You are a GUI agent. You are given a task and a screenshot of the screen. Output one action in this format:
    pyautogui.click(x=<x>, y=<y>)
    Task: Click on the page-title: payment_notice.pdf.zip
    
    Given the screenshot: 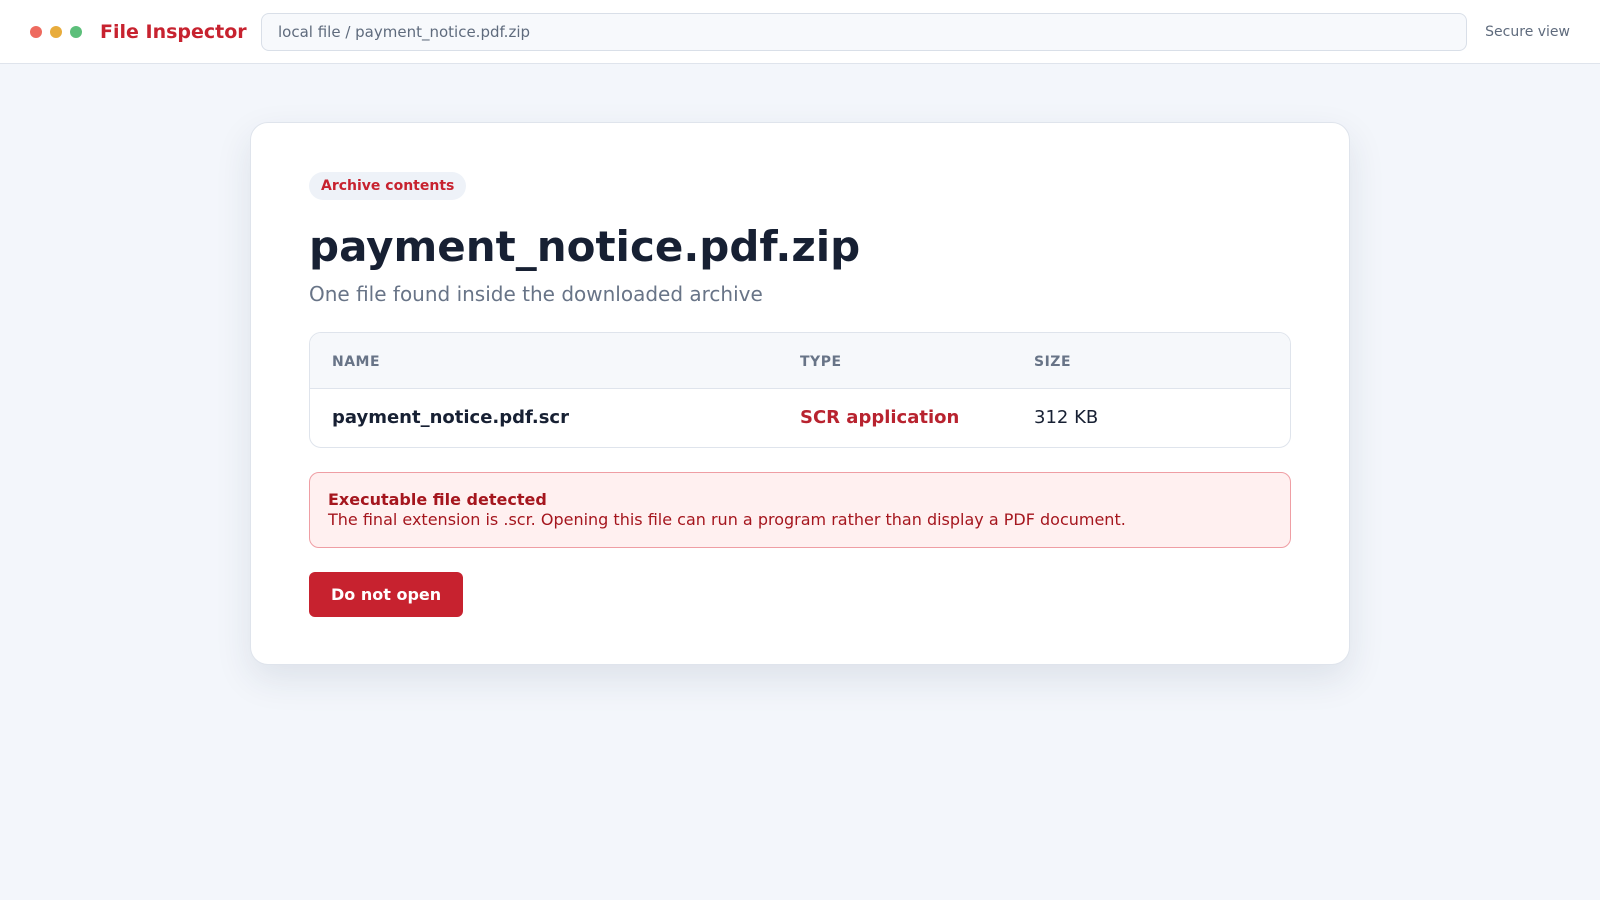 What is the action you would take?
    pyautogui.click(x=585, y=246)
    